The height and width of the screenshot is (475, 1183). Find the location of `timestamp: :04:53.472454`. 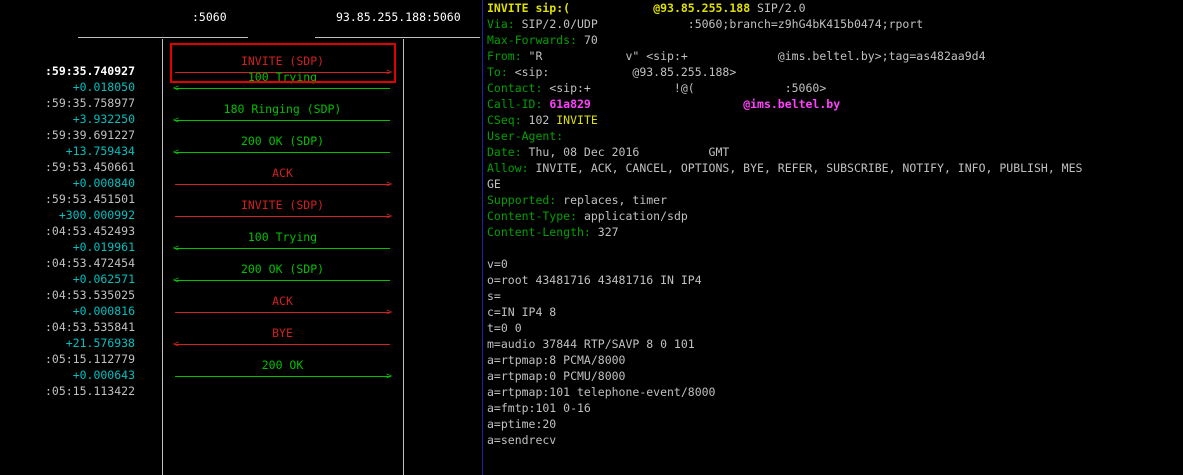

timestamp: :04:53.472454 is located at coordinates (90, 263).